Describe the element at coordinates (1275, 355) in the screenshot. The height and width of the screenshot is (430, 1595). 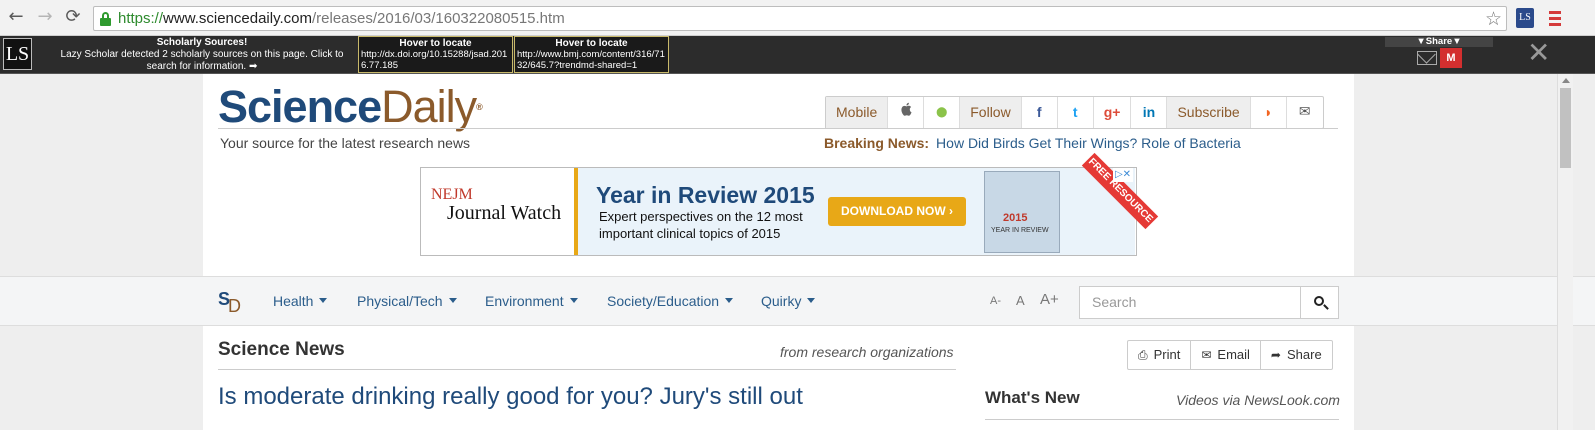
I see `share-icon: ➦` at that location.